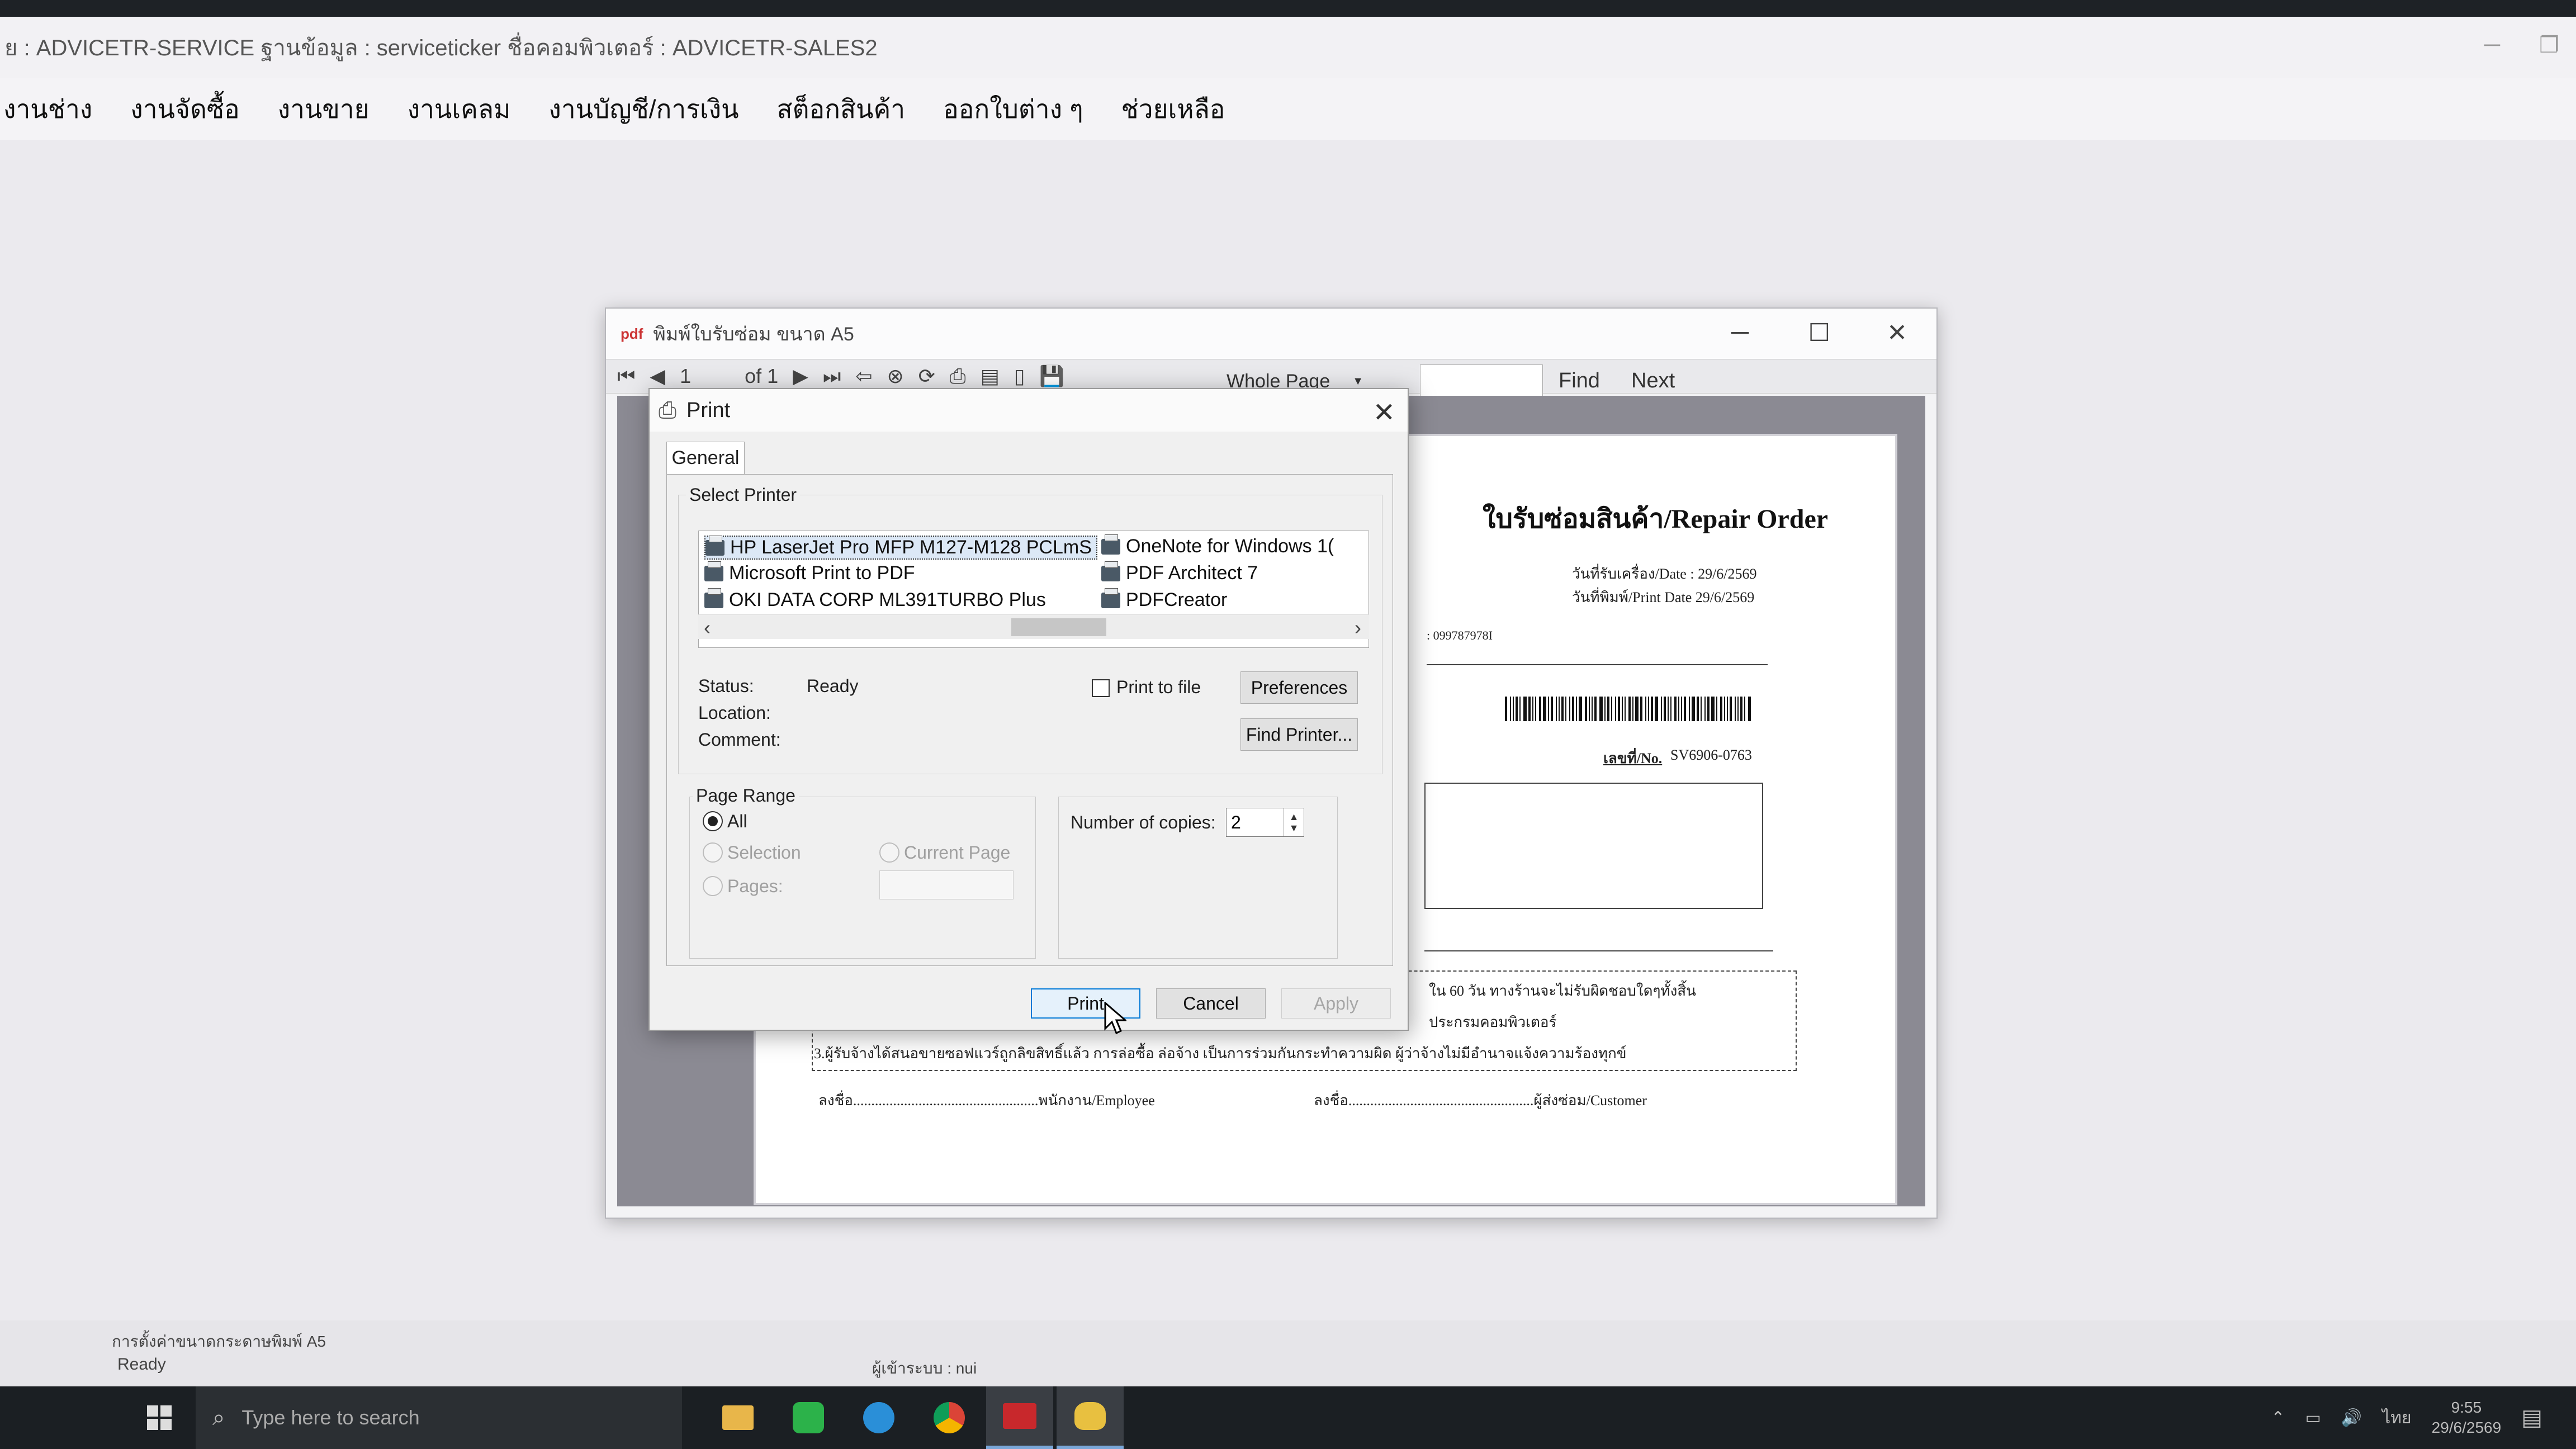 The image size is (2576, 1449). Describe the element at coordinates (1158, 687) in the screenshot. I see `print-to-file-label: Print to file` at that location.